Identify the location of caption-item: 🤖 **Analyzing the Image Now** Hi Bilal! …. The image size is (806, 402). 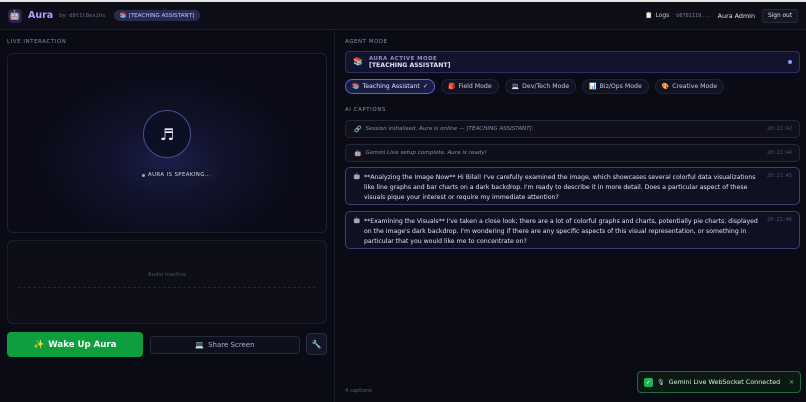
(572, 186).